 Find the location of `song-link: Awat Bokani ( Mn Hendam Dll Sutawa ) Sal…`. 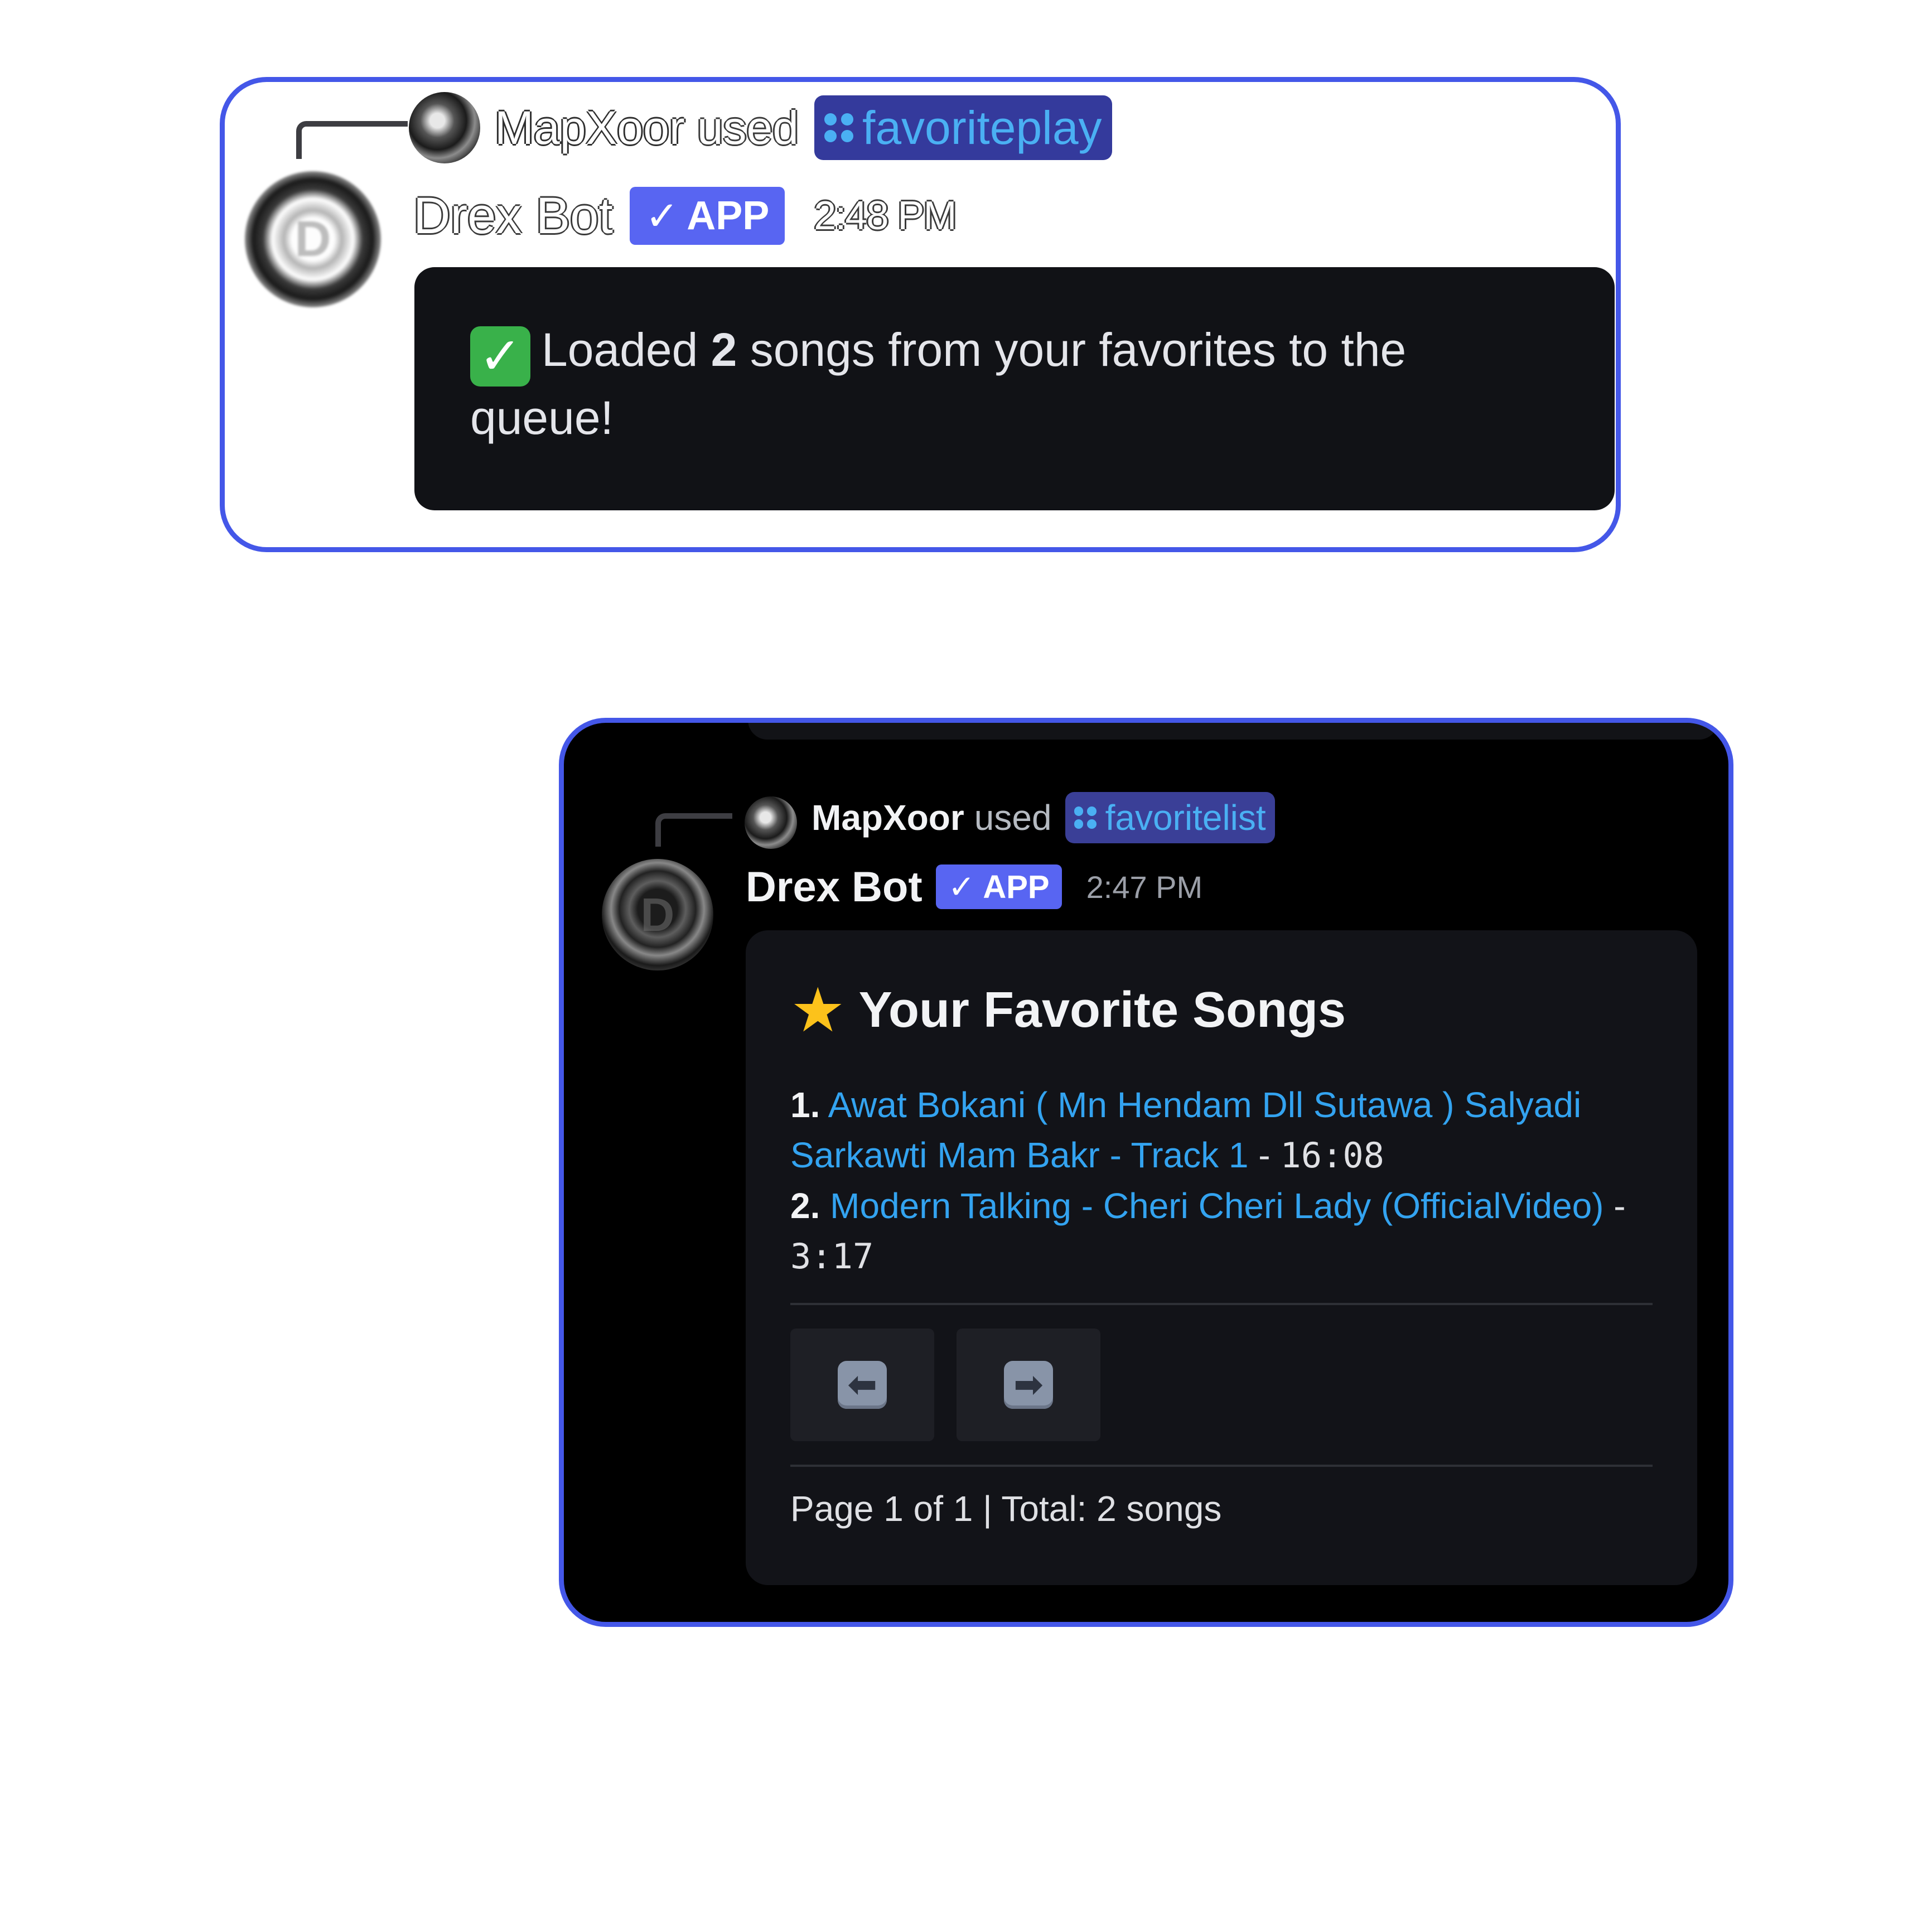

song-link: Awat Bokani ( Mn Hendam Dll Sutawa ) Sal… is located at coordinates (1185, 1130).